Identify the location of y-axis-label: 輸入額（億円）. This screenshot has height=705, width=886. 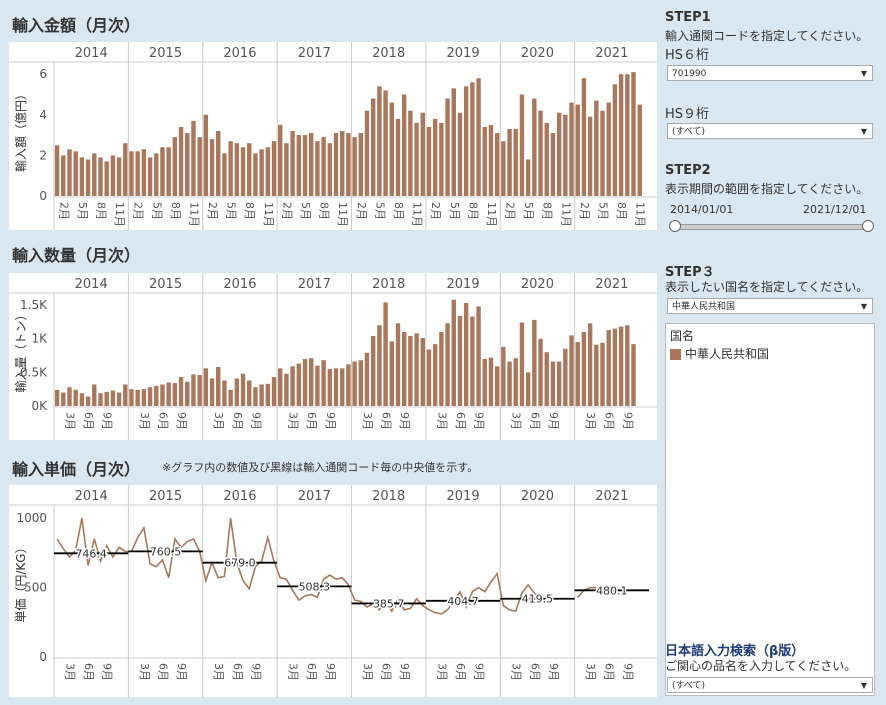
(20, 130).